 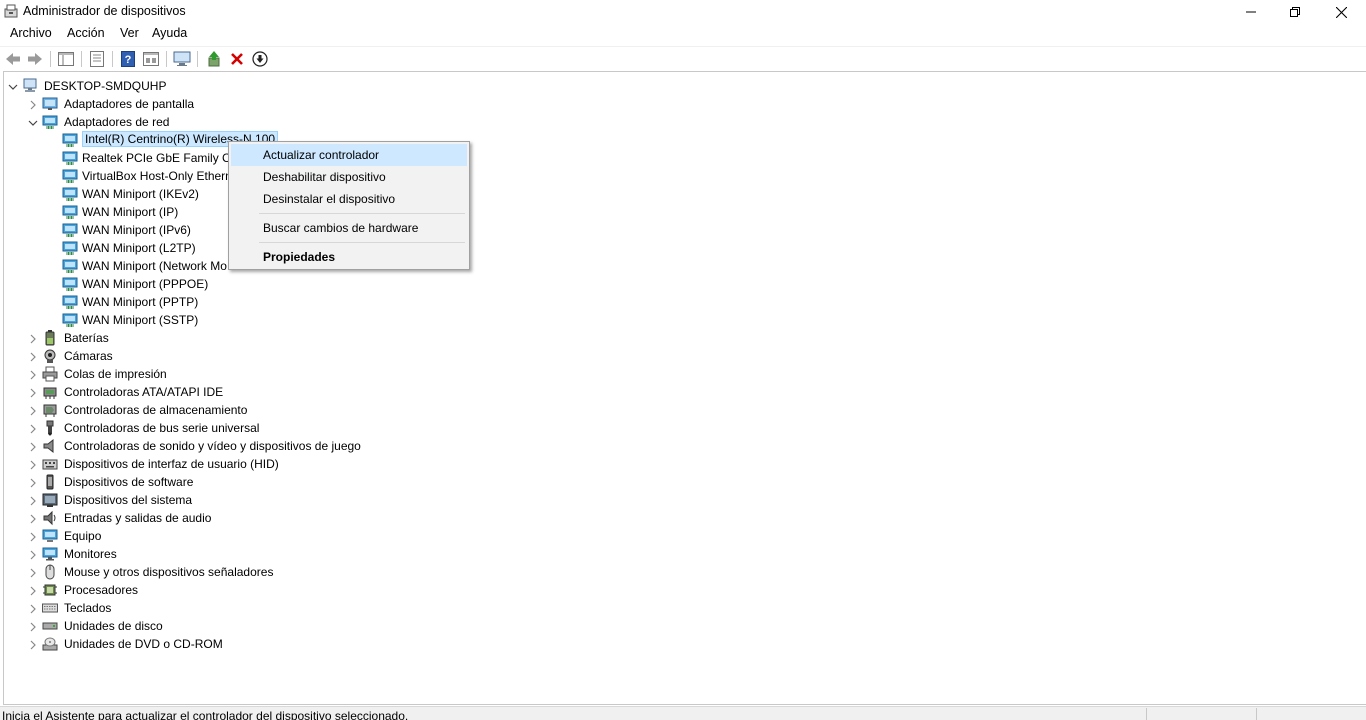 What do you see at coordinates (30, 86) in the screenshot?
I see `computer-root-icon` at bounding box center [30, 86].